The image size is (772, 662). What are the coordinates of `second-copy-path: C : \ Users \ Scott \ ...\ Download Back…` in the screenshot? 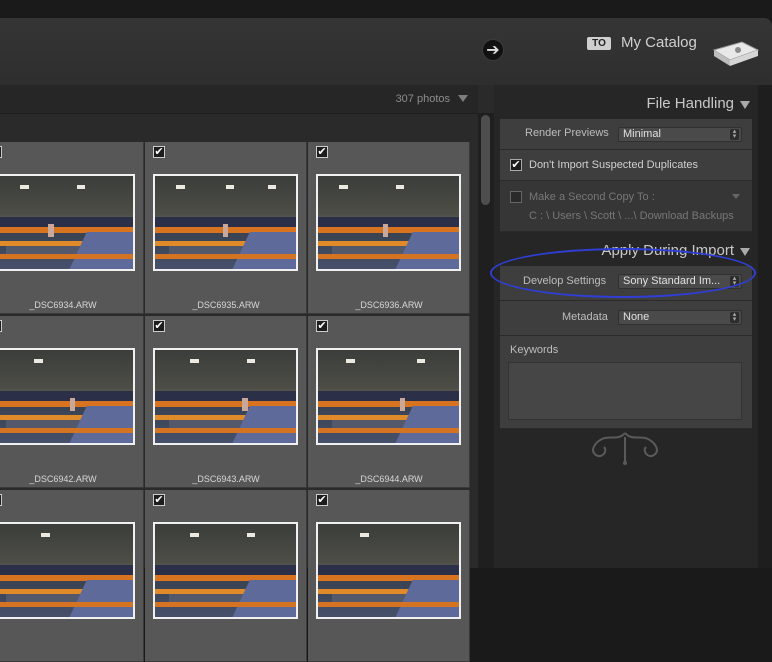 It's located at (631, 216).